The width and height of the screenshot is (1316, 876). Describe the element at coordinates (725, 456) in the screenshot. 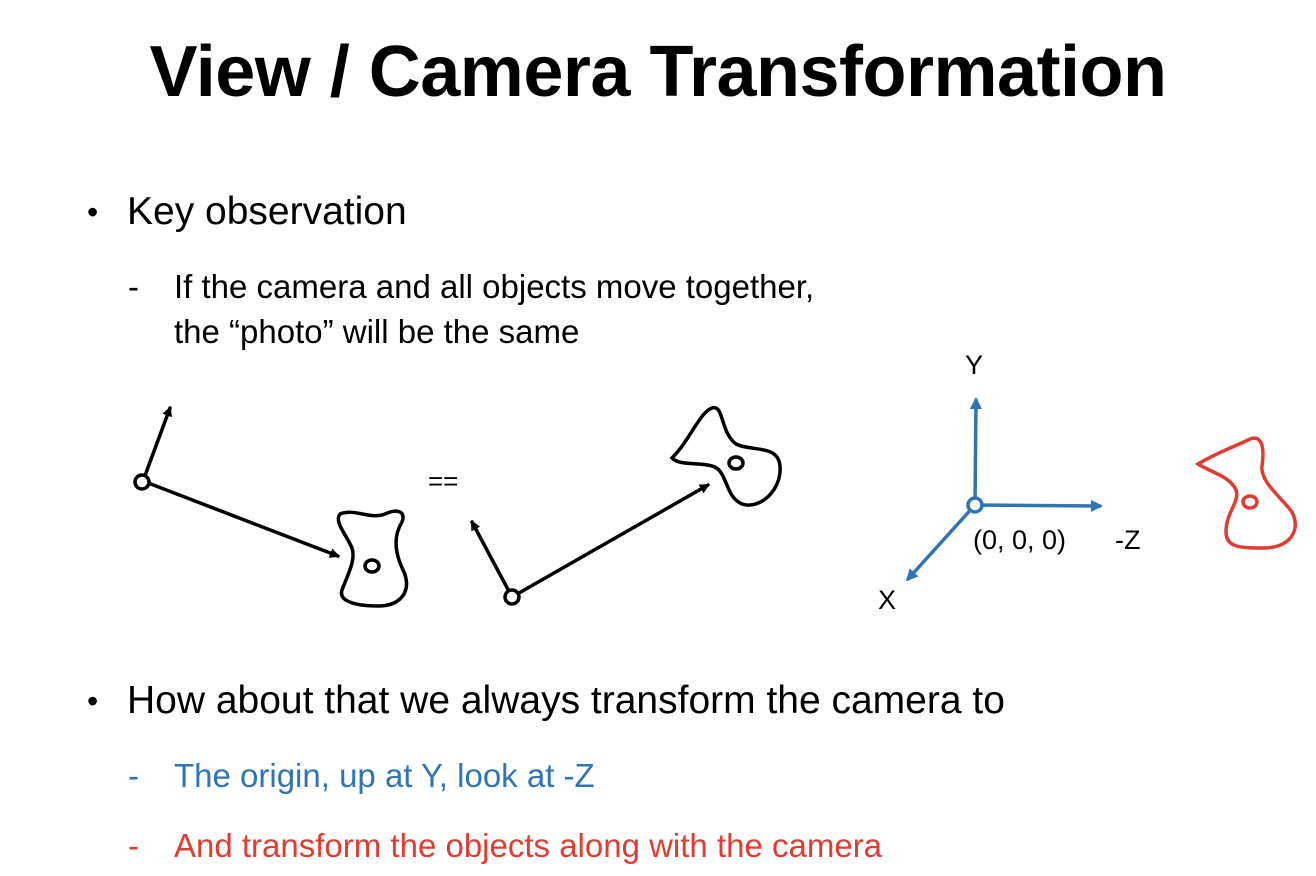

I see `object-right` at that location.